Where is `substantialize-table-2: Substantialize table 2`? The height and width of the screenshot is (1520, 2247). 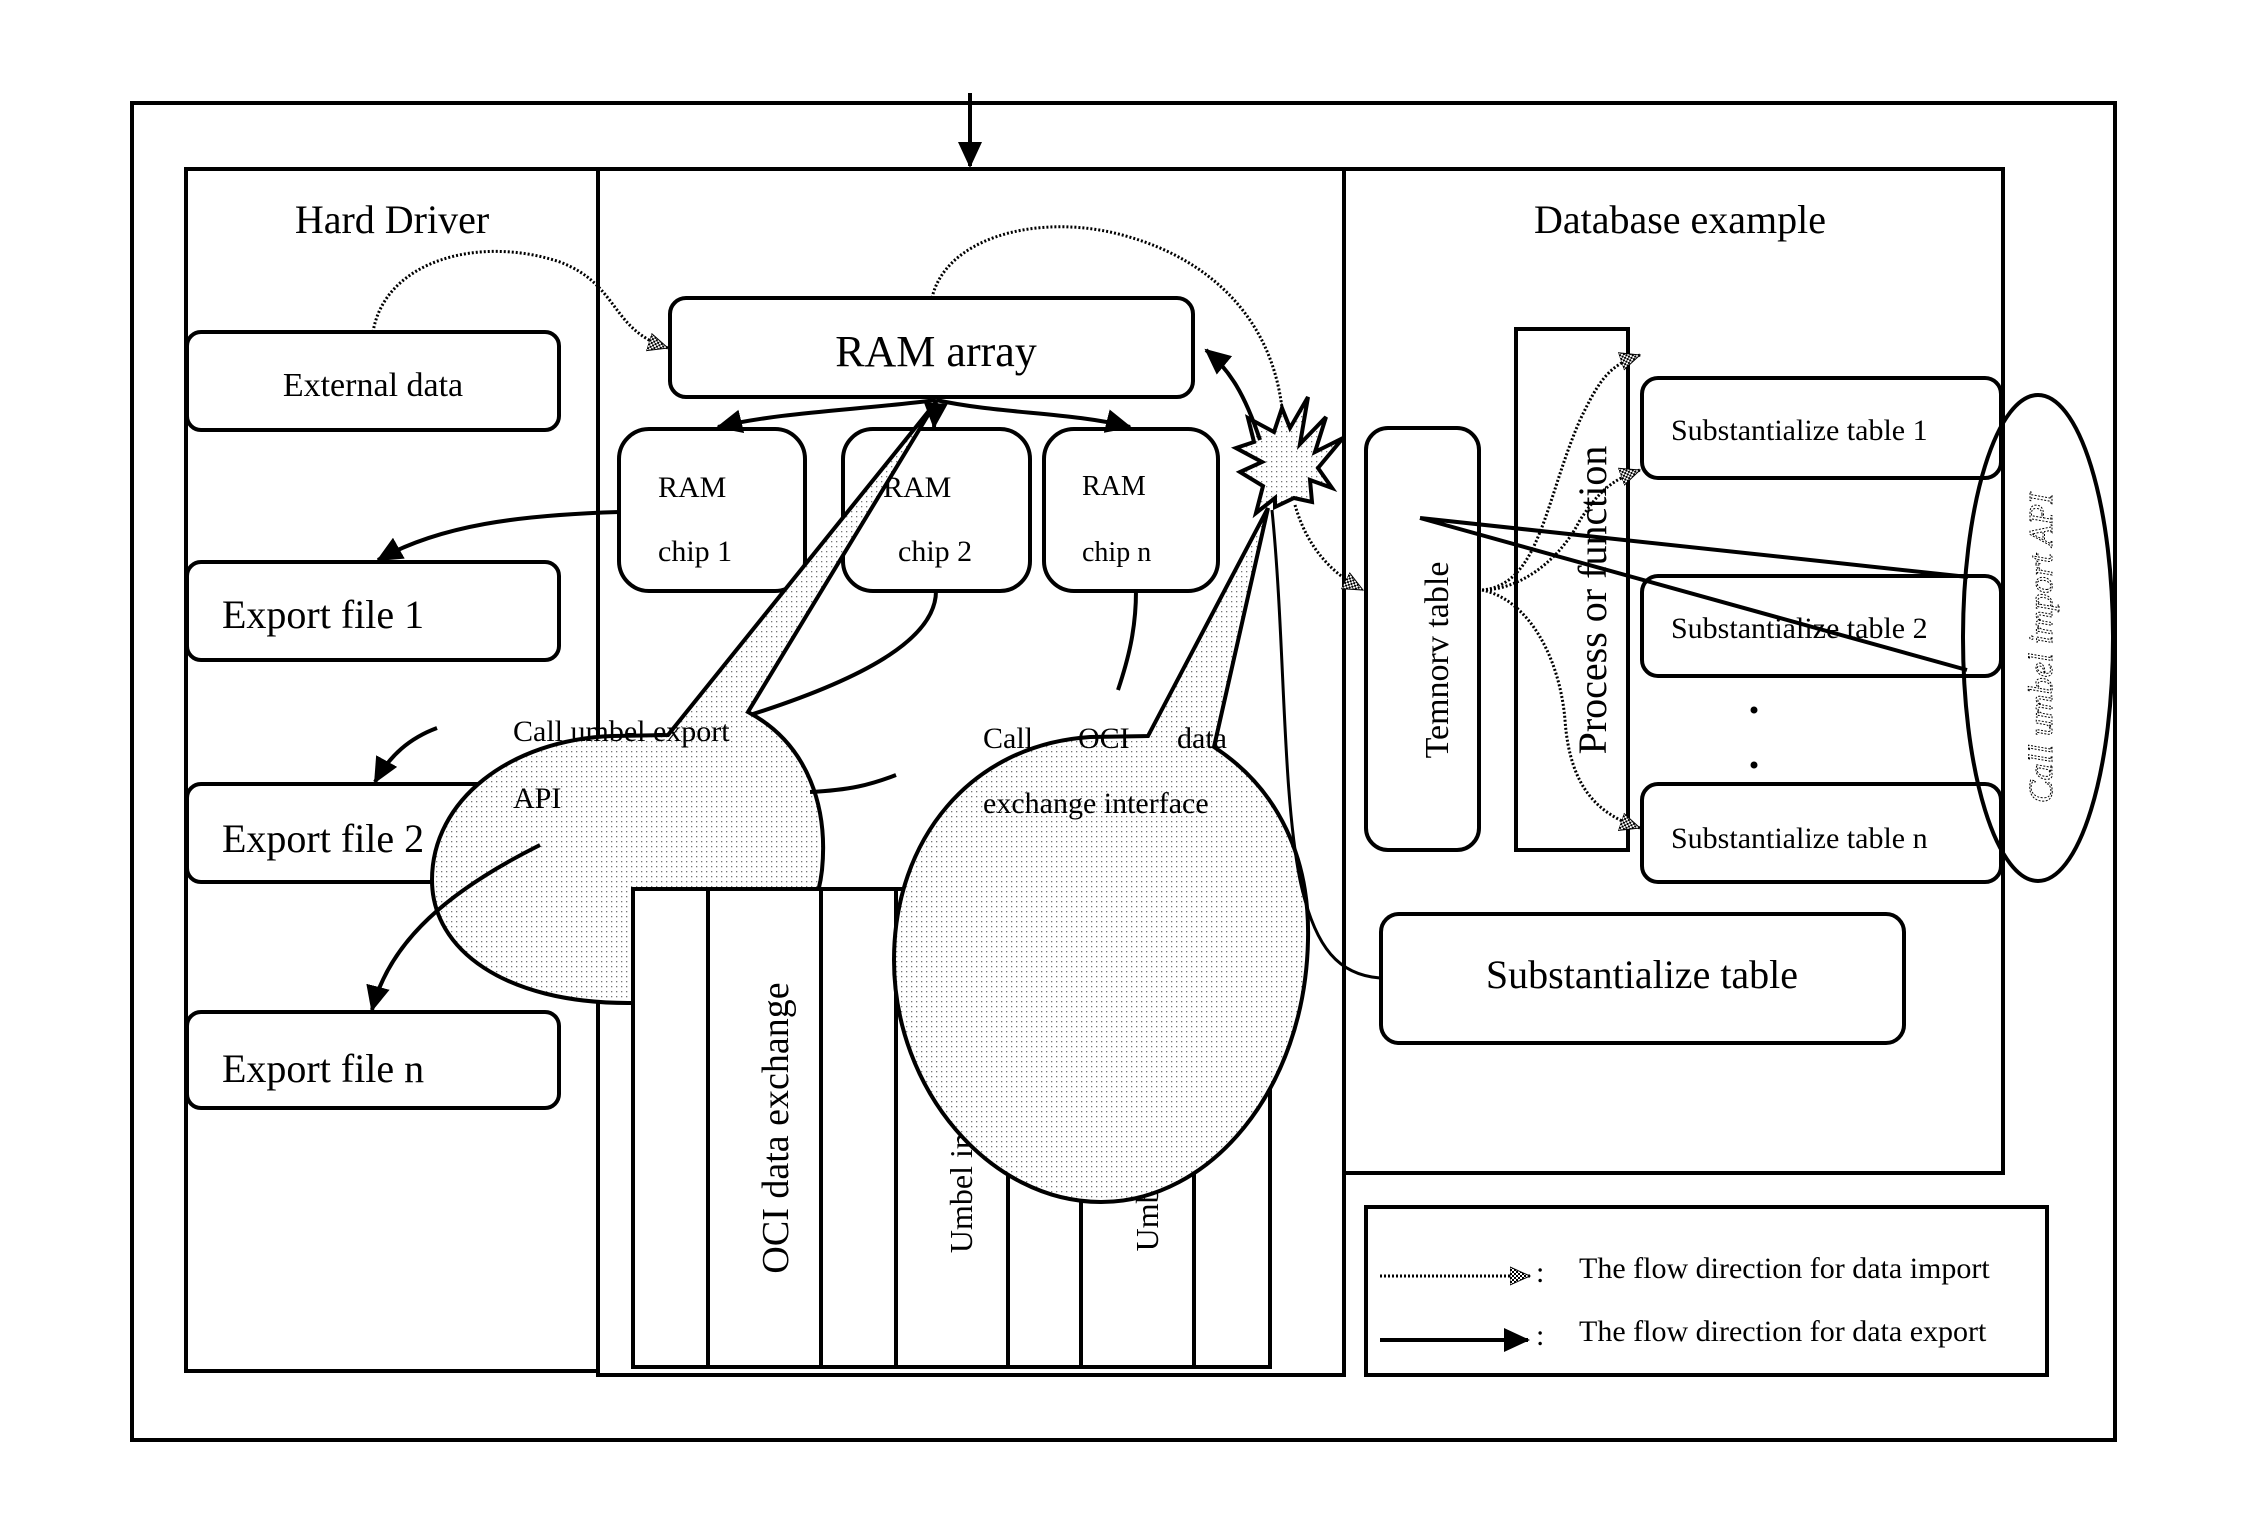
substantialize-table-2: Substantialize table 2 is located at coordinates (1821, 626).